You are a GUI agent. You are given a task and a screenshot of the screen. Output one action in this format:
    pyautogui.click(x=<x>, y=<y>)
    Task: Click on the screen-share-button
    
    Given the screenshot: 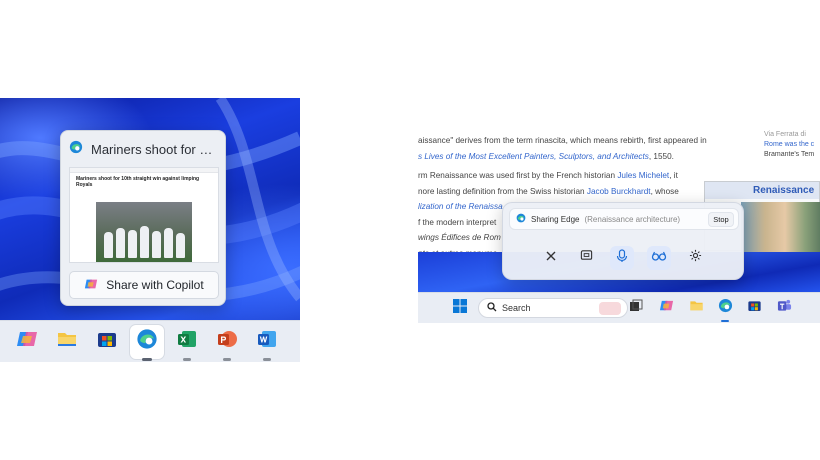 What is the action you would take?
    pyautogui.click(x=586, y=258)
    